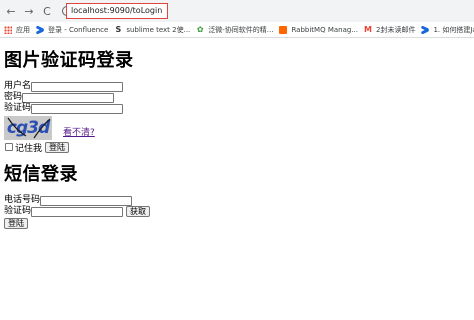  I want to click on address-url: localhost:9090/toLogin, so click(117, 10).